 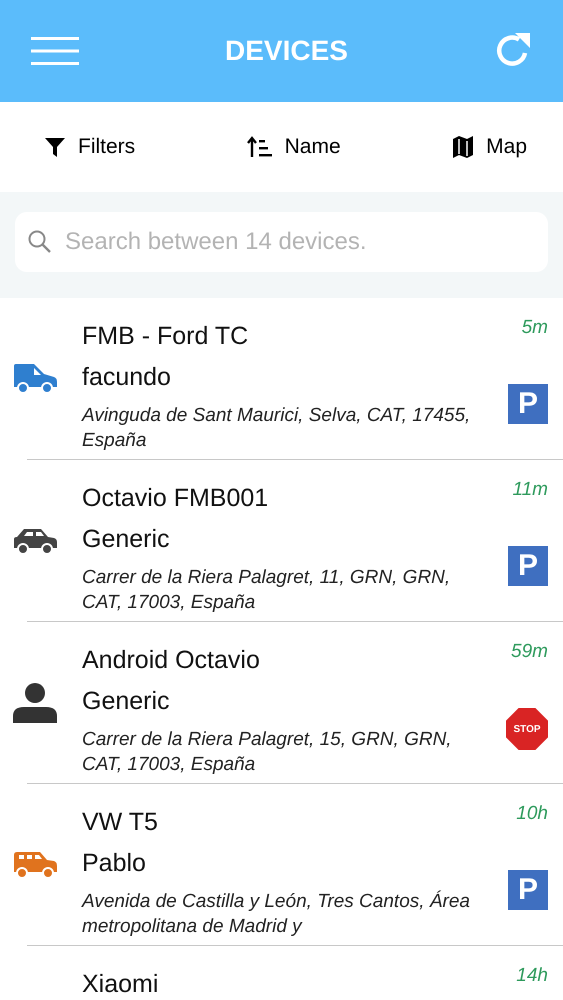 I want to click on toolbar-button: Name, so click(x=293, y=147).